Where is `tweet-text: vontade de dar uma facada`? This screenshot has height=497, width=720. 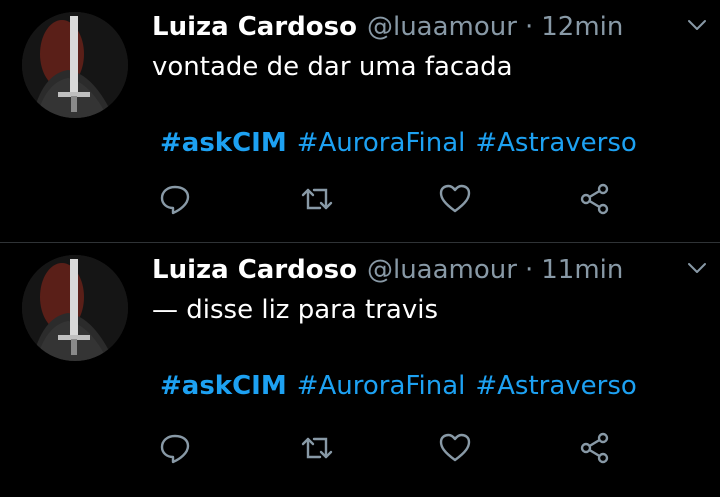 tweet-text: vontade de dar uma facada is located at coordinates (332, 67).